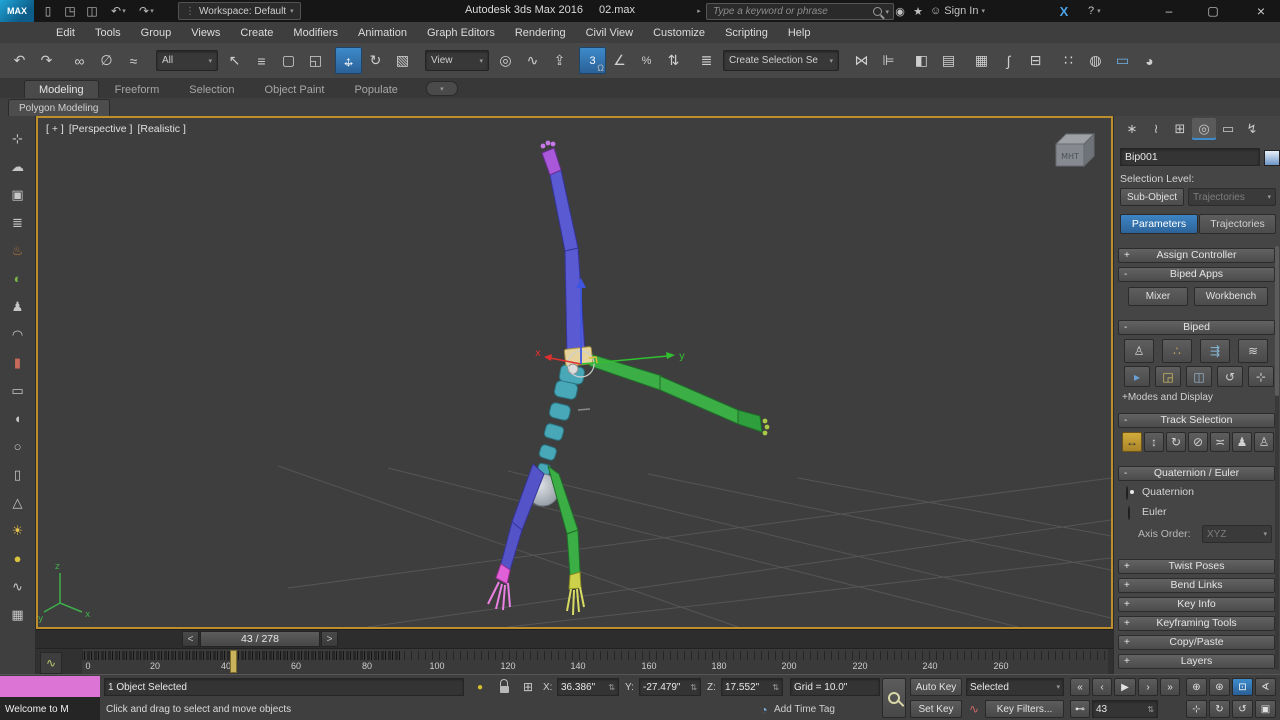  I want to click on cloud-icon: ☁, so click(18, 166).